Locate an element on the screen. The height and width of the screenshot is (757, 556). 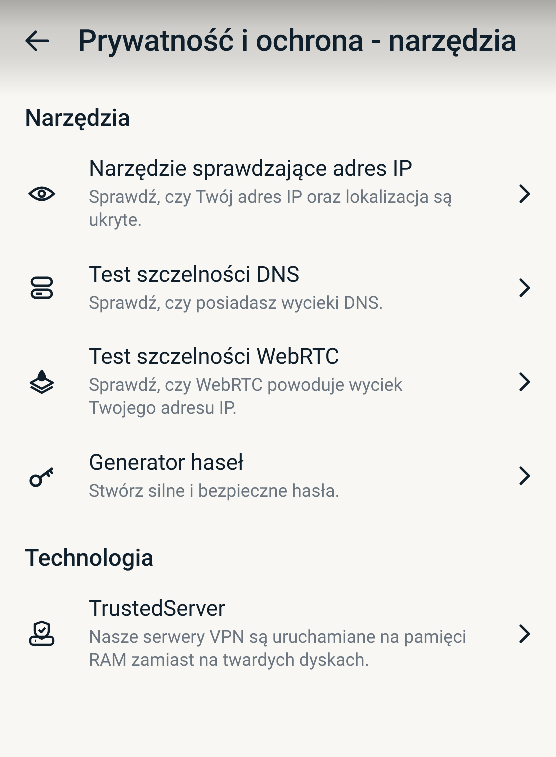
tool-list-item: TrustedServer Nasze serwery VPN są uruchamiane na pamięci RAM zamiast na twardych dyskach. is located at coordinates (278, 634).